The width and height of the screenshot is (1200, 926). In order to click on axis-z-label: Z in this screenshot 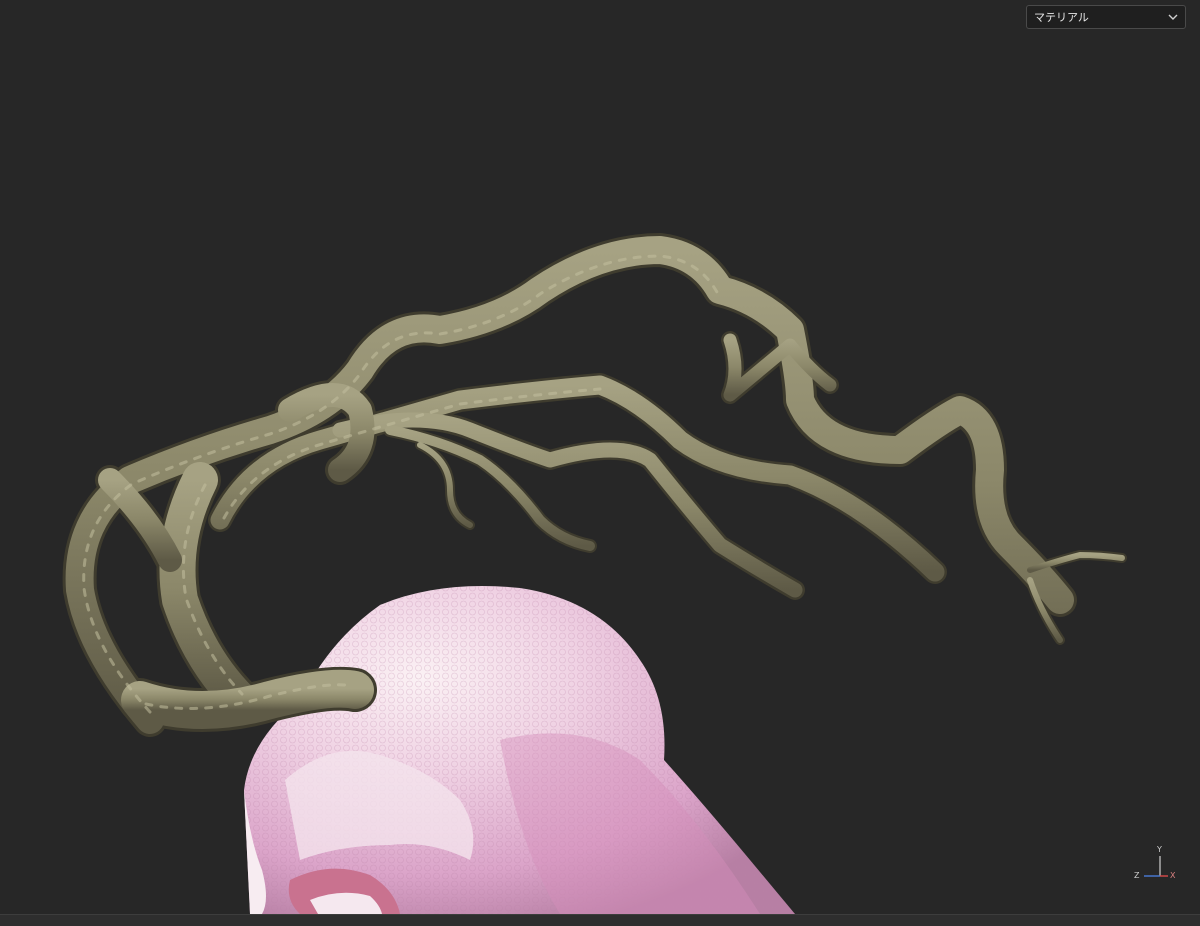, I will do `click(1137, 875)`.